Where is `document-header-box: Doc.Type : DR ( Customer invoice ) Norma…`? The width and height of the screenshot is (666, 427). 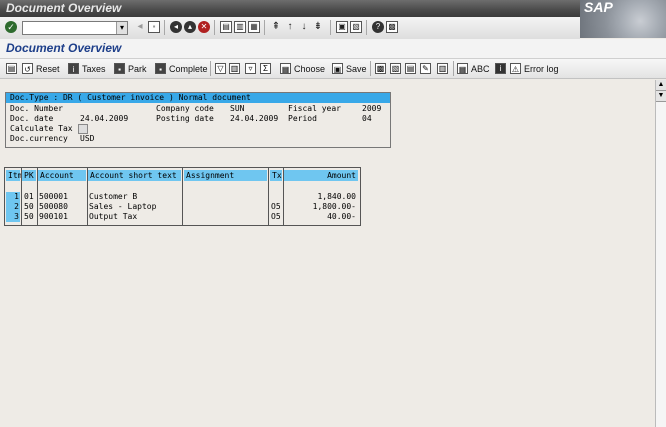
document-header-box: Doc.Type : DR ( Customer invoice ) Norma… is located at coordinates (198, 120).